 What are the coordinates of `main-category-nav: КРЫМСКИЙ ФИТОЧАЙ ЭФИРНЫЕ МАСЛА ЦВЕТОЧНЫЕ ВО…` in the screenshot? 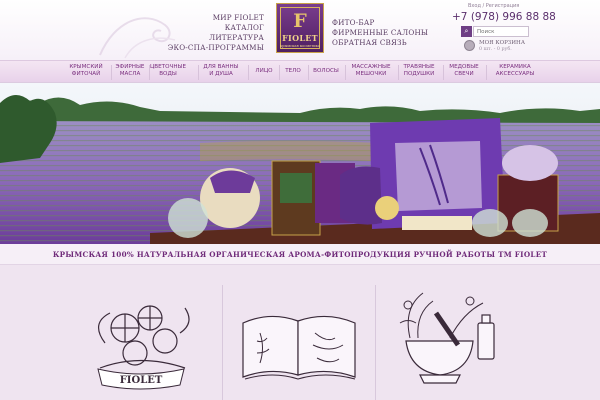 It's located at (300, 71).